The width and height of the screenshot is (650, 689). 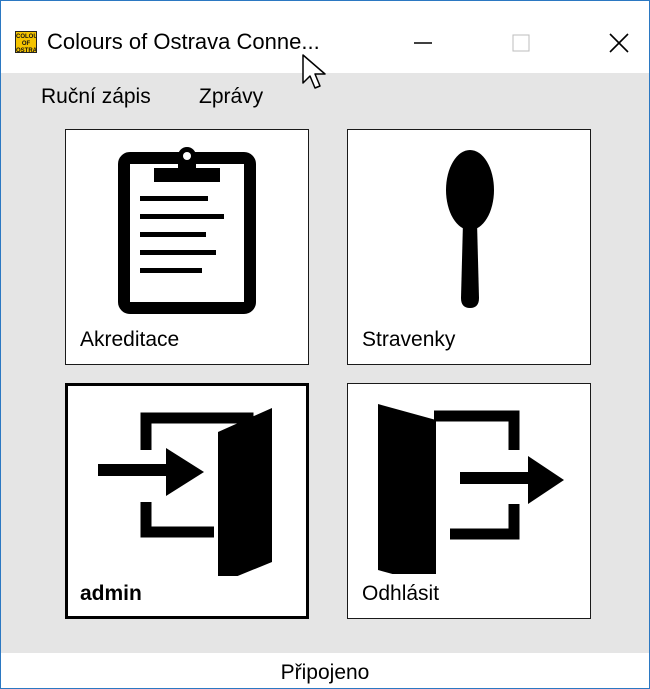 What do you see at coordinates (185, 492) in the screenshot?
I see `login-door-icon` at bounding box center [185, 492].